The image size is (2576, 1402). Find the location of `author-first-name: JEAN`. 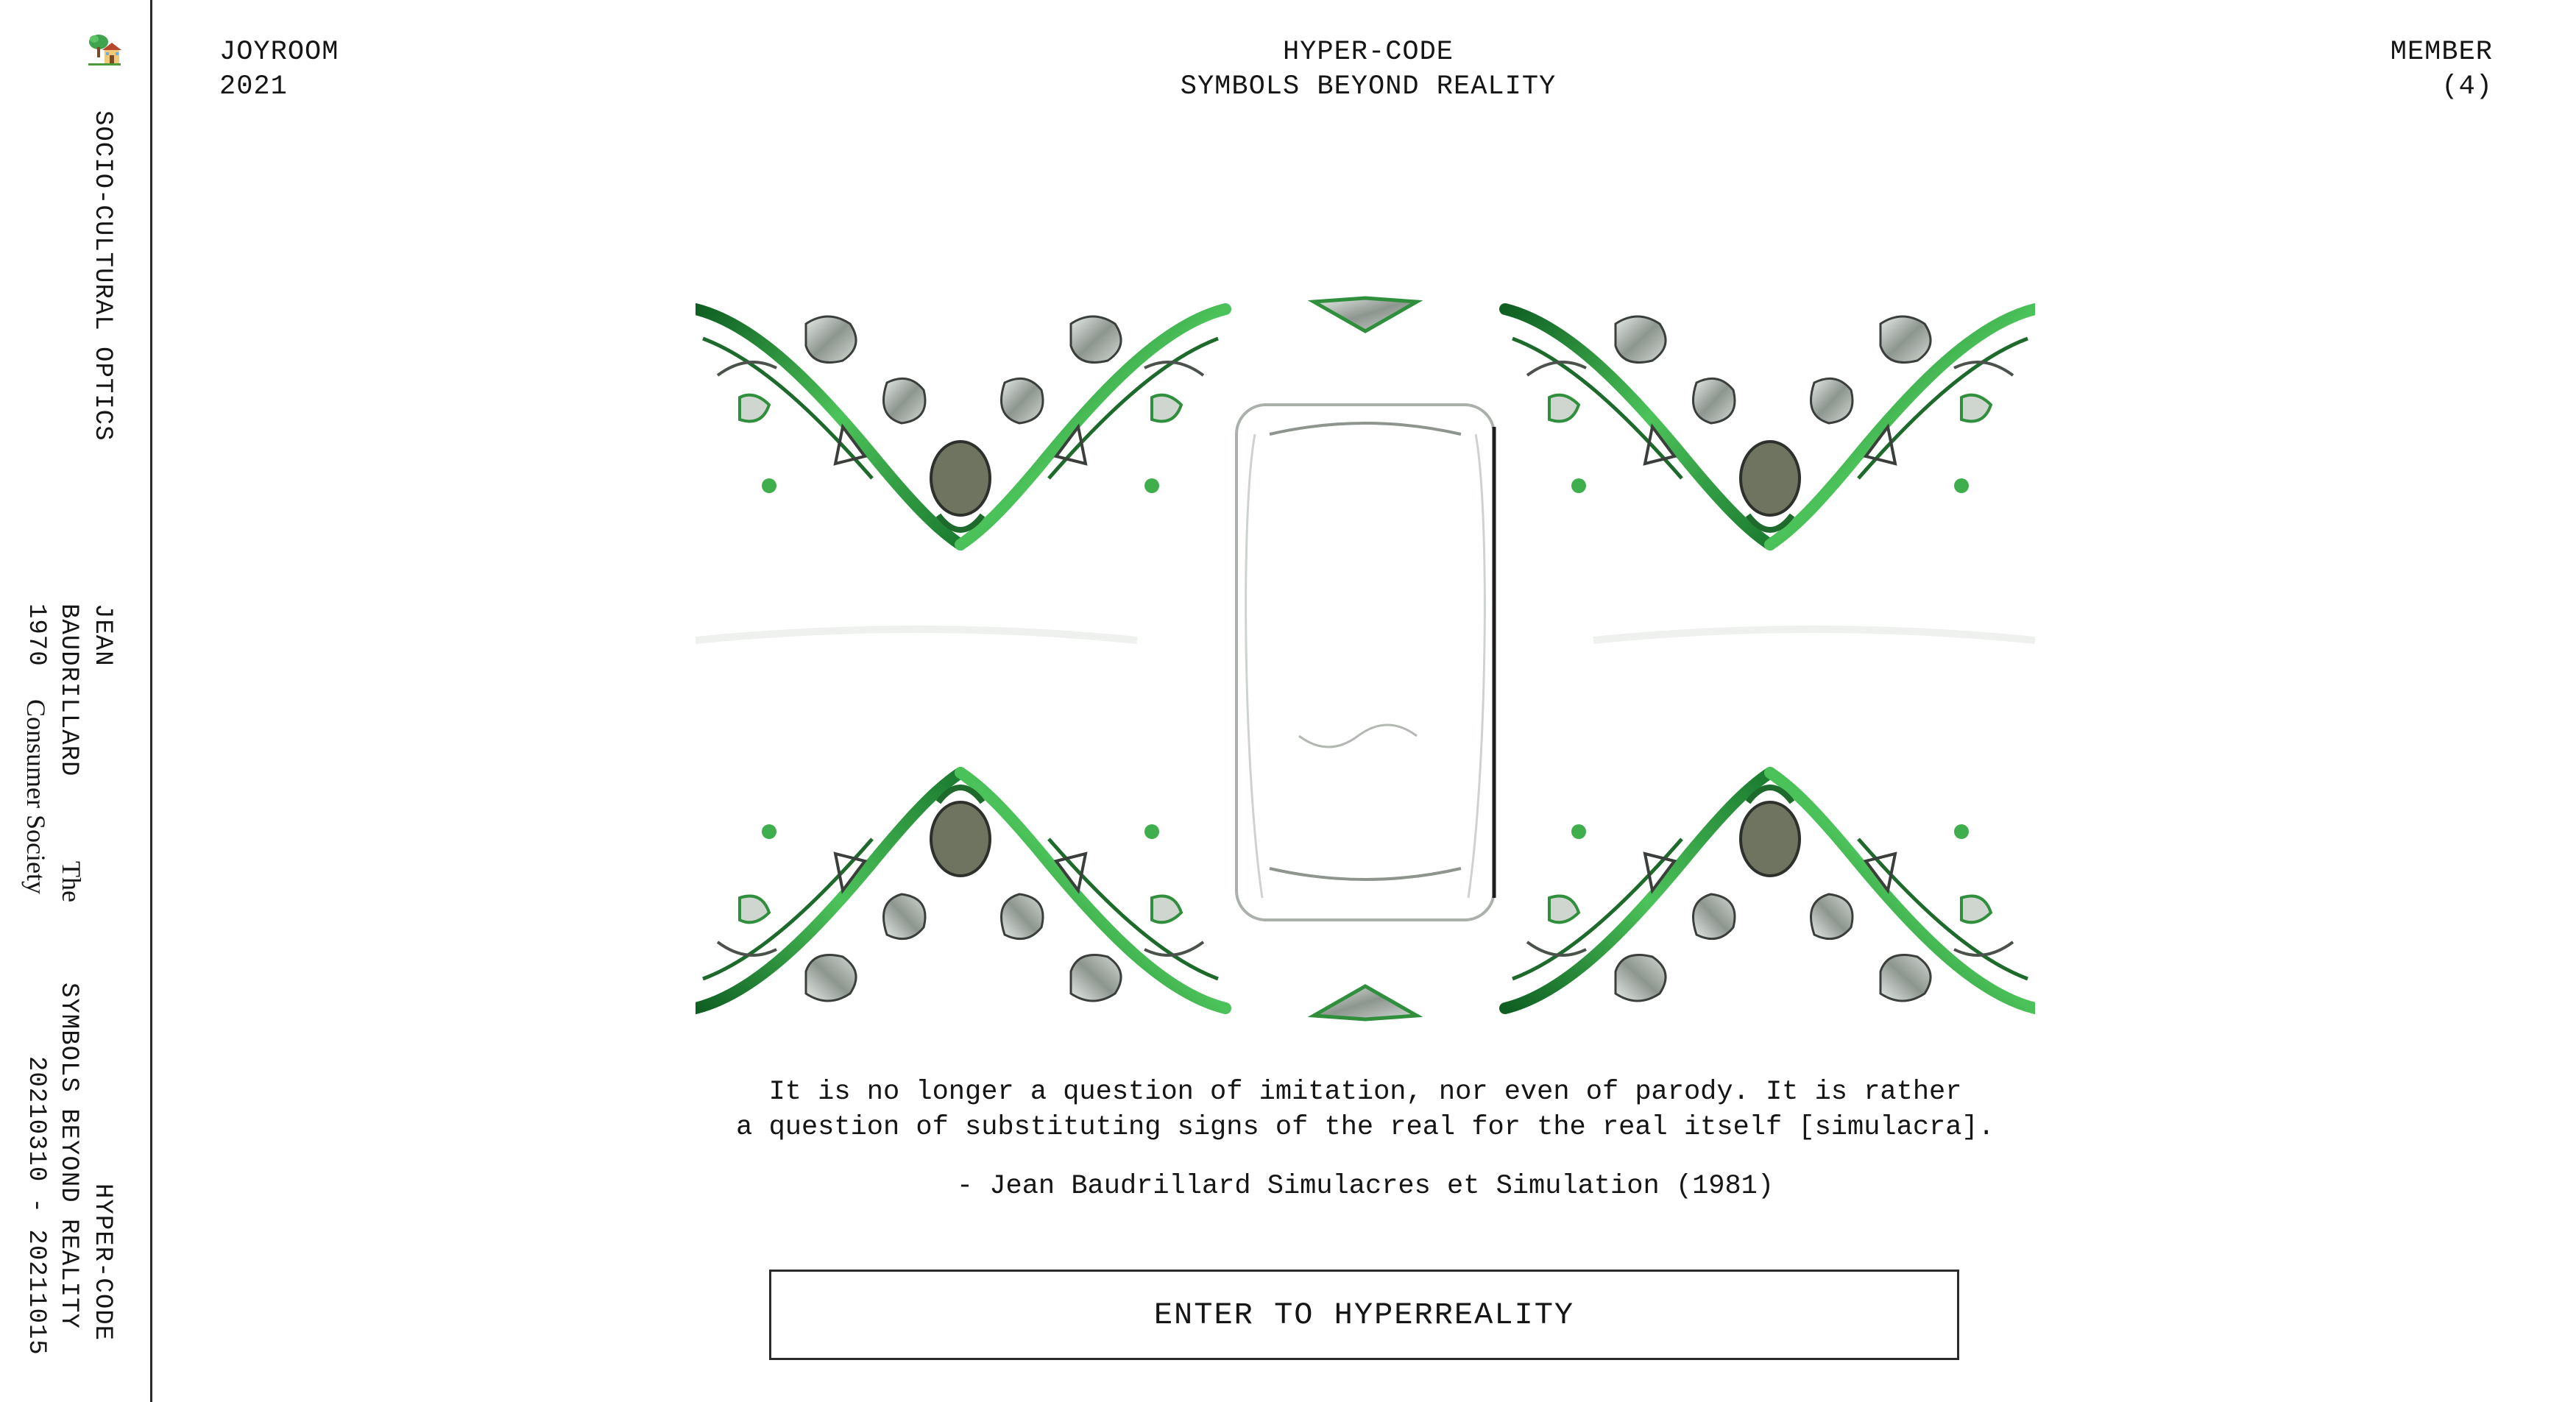

author-first-name: JEAN is located at coordinates (102, 635).